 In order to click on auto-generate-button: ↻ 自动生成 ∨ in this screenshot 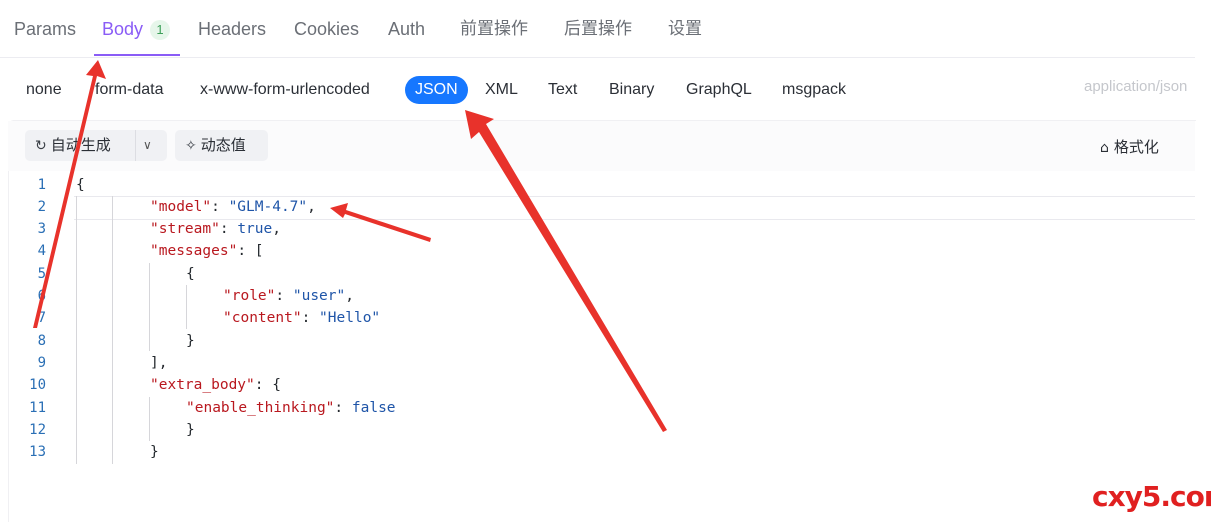, I will do `click(96, 145)`.